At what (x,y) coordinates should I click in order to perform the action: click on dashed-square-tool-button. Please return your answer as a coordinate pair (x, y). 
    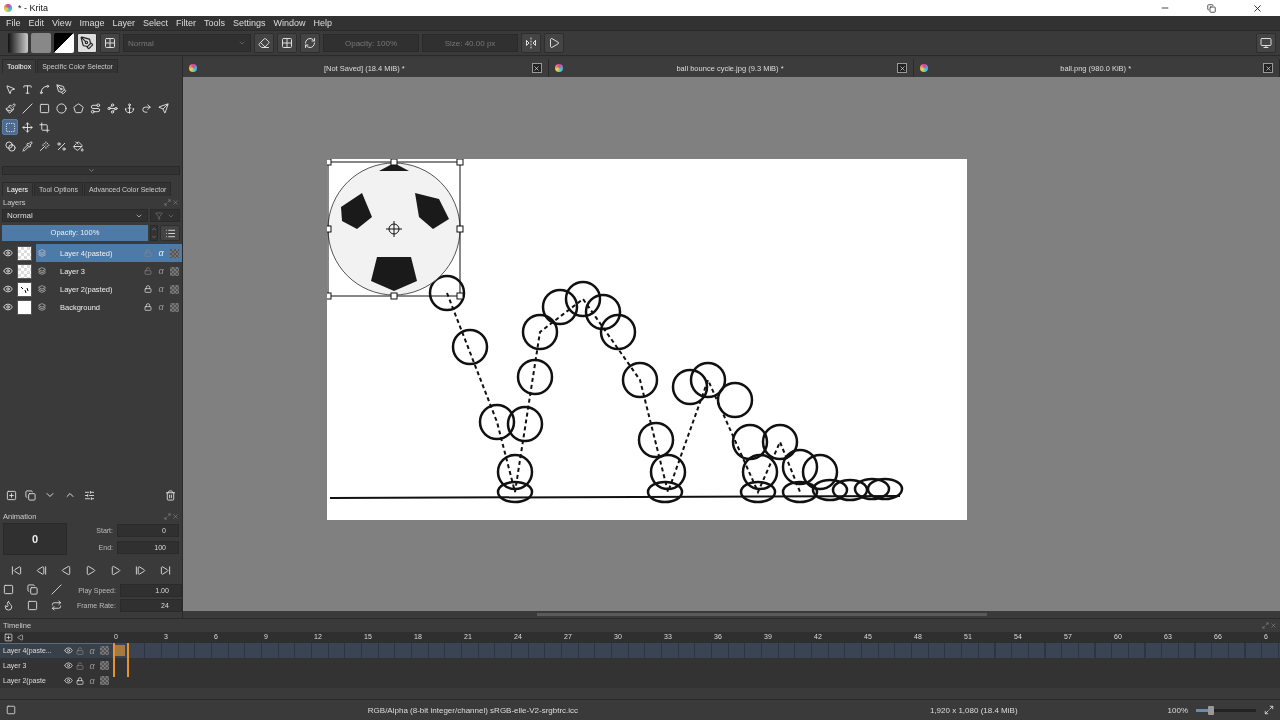
    Looking at the image, I should click on (10, 127).